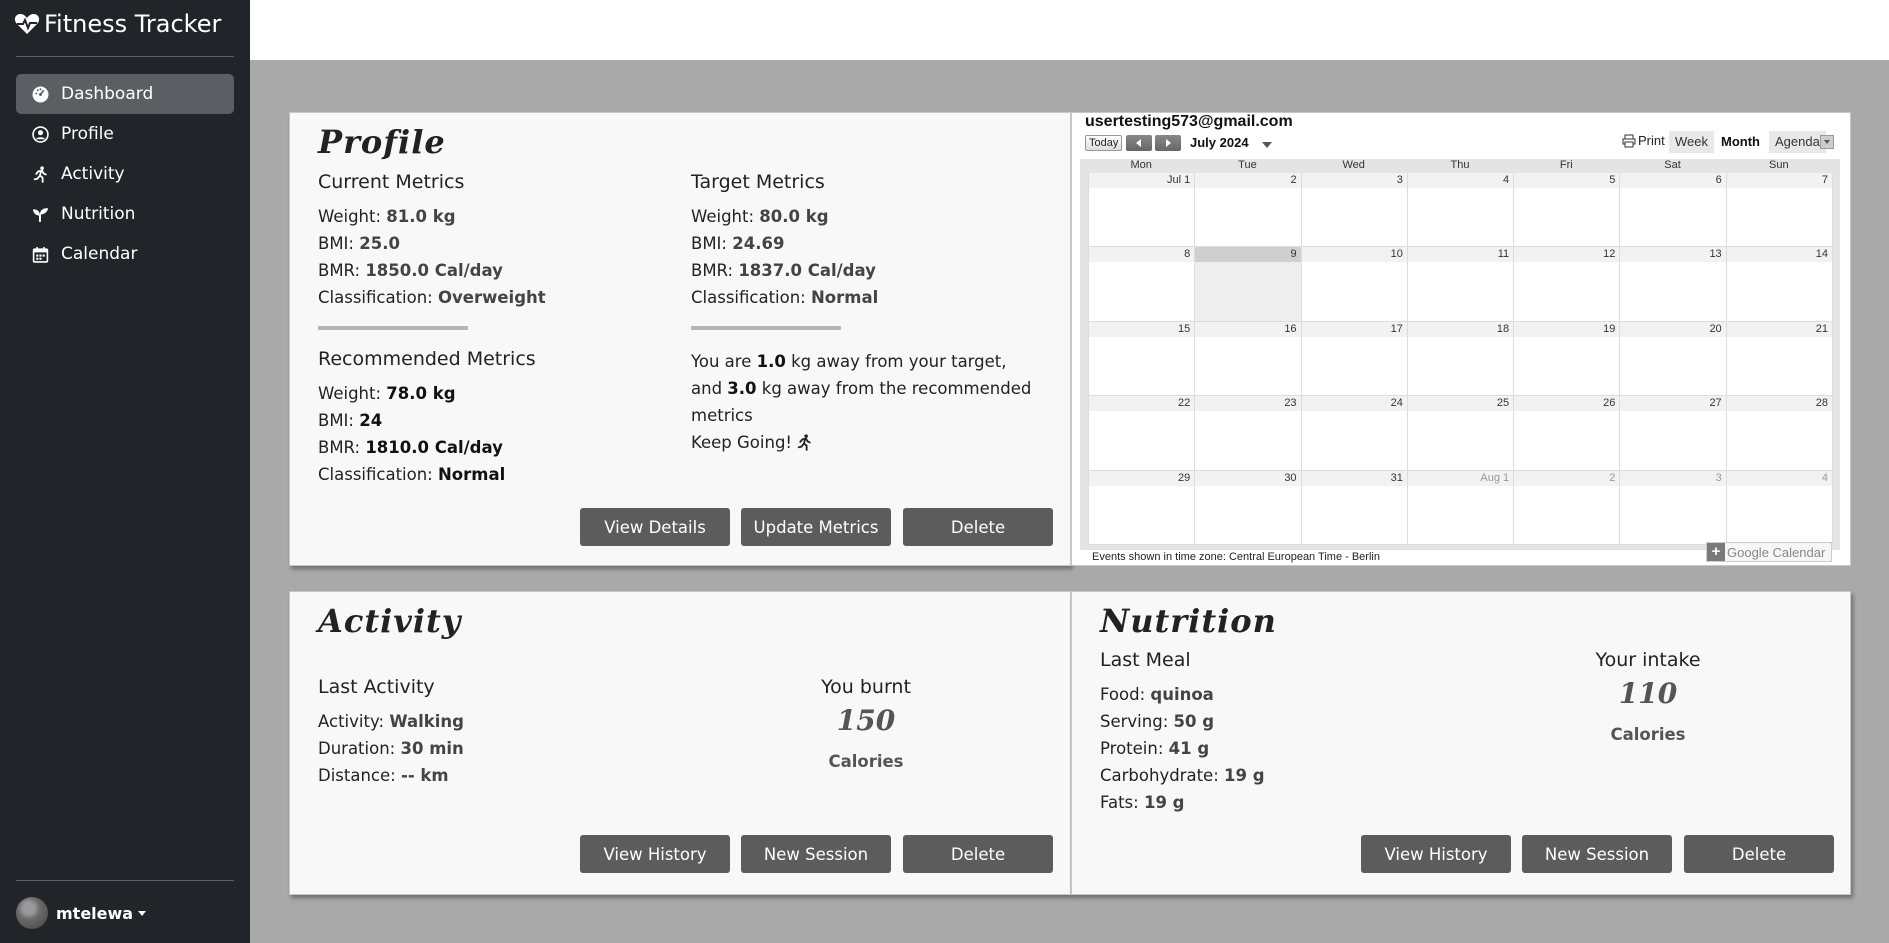 This screenshot has height=943, width=1889. I want to click on brand: Fitness Tracker, so click(117, 24).